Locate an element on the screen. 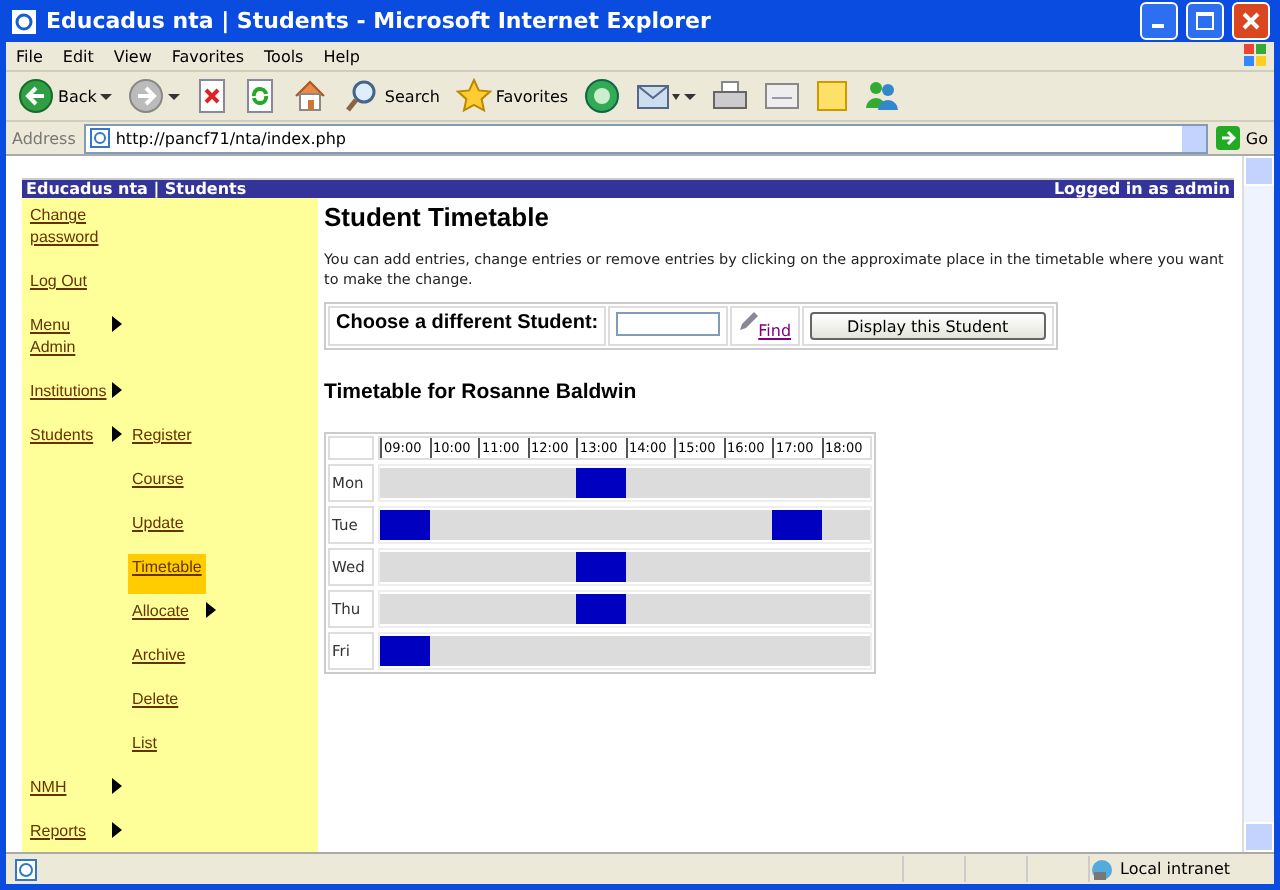 Image resolution: width=1280 pixels, height=890 pixels. menu-link: Allocate is located at coordinates (164, 618).